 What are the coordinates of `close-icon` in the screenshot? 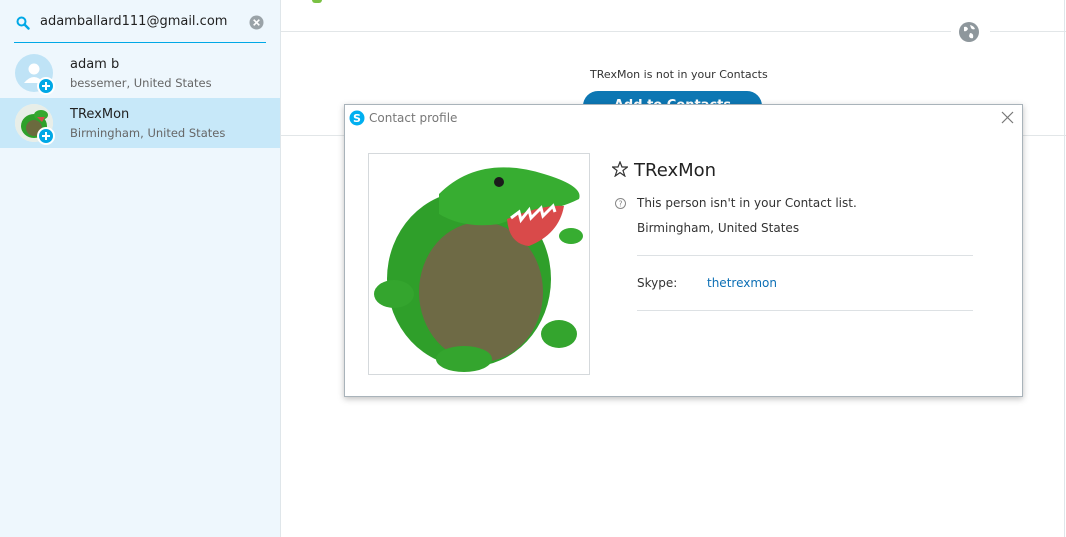 It's located at (1007, 117).